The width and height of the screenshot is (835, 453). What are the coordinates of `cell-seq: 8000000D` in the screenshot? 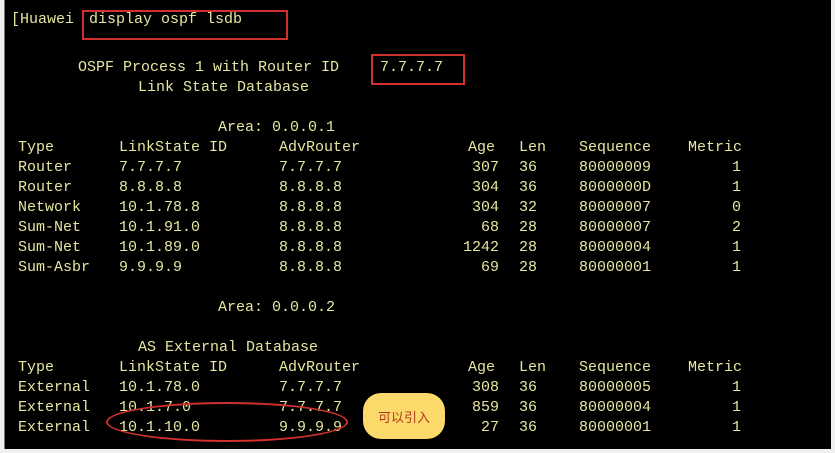 It's located at (615, 187).